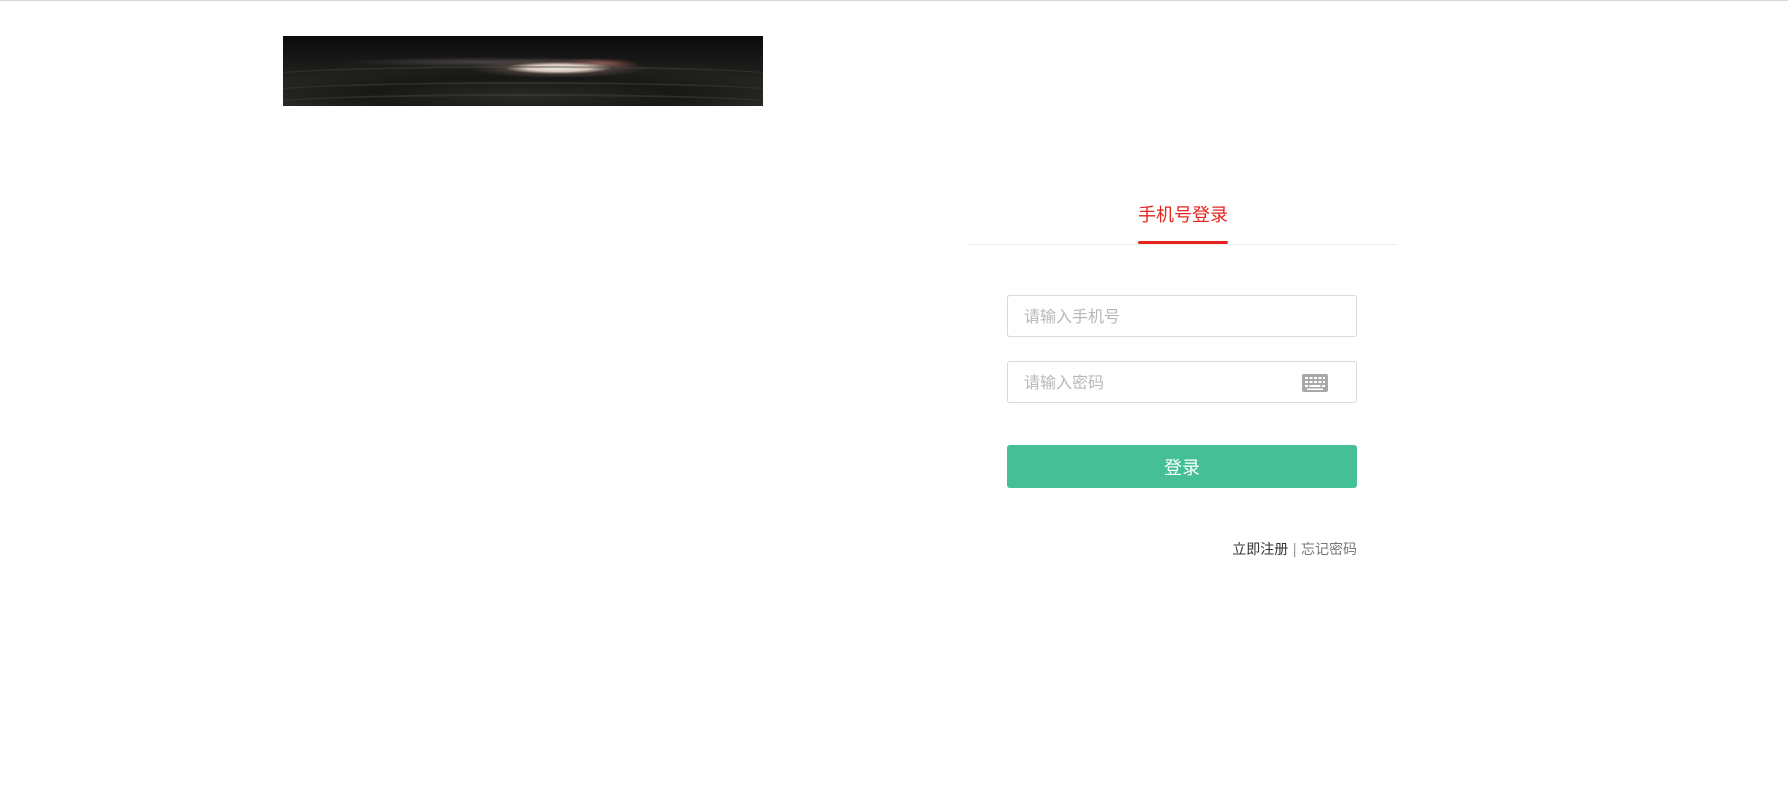 This screenshot has width=1788, height=796. What do you see at coordinates (1182, 382) in the screenshot?
I see `password-field` at bounding box center [1182, 382].